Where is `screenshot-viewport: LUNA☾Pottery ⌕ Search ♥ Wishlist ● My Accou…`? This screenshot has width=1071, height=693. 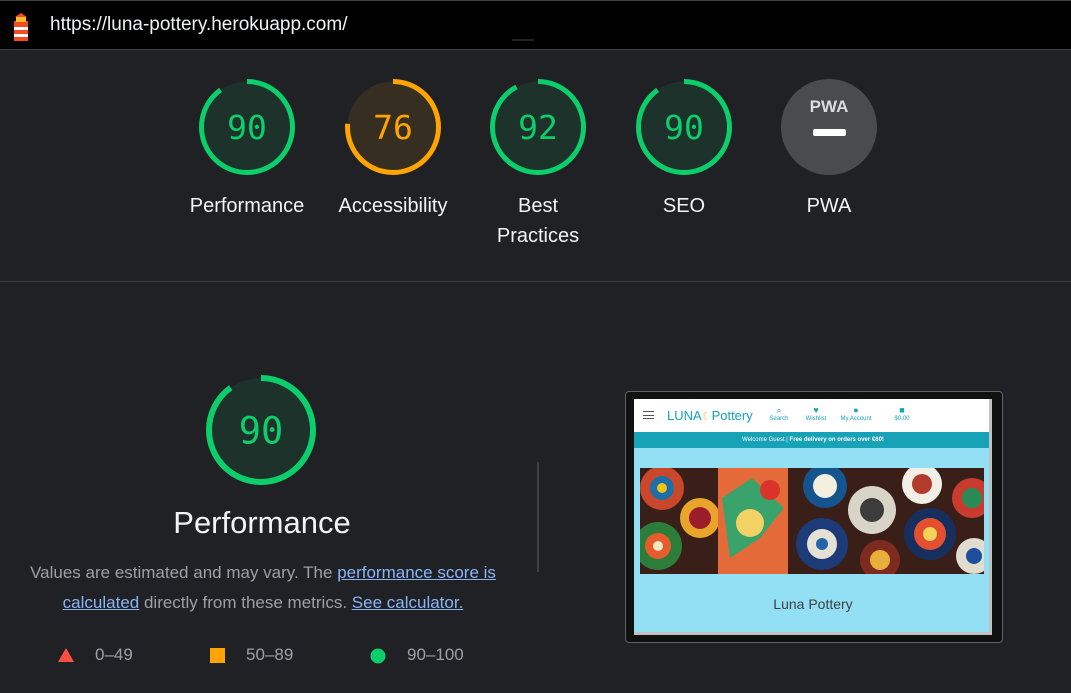 screenshot-viewport: LUNA☾Pottery ⌕ Search ♥ Wishlist ● My Accou… is located at coordinates (813, 517).